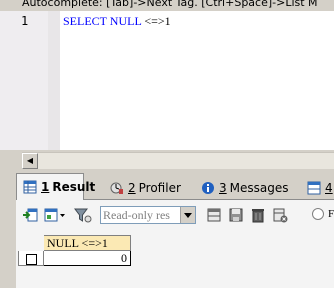 The image size is (334, 288). Describe the element at coordinates (331, 214) in the screenshot. I see `radio-label: F` at that location.